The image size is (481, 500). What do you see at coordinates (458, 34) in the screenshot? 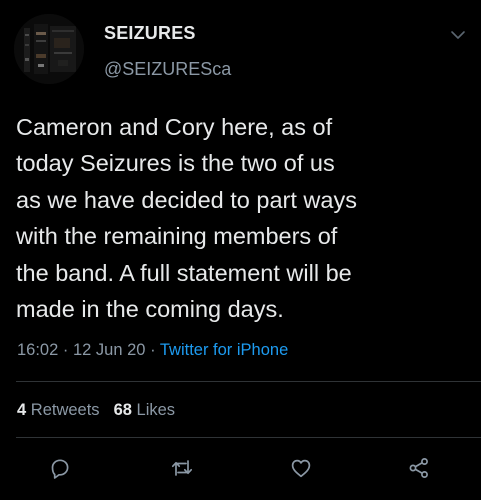
I see `chevron-down-icon` at bounding box center [458, 34].